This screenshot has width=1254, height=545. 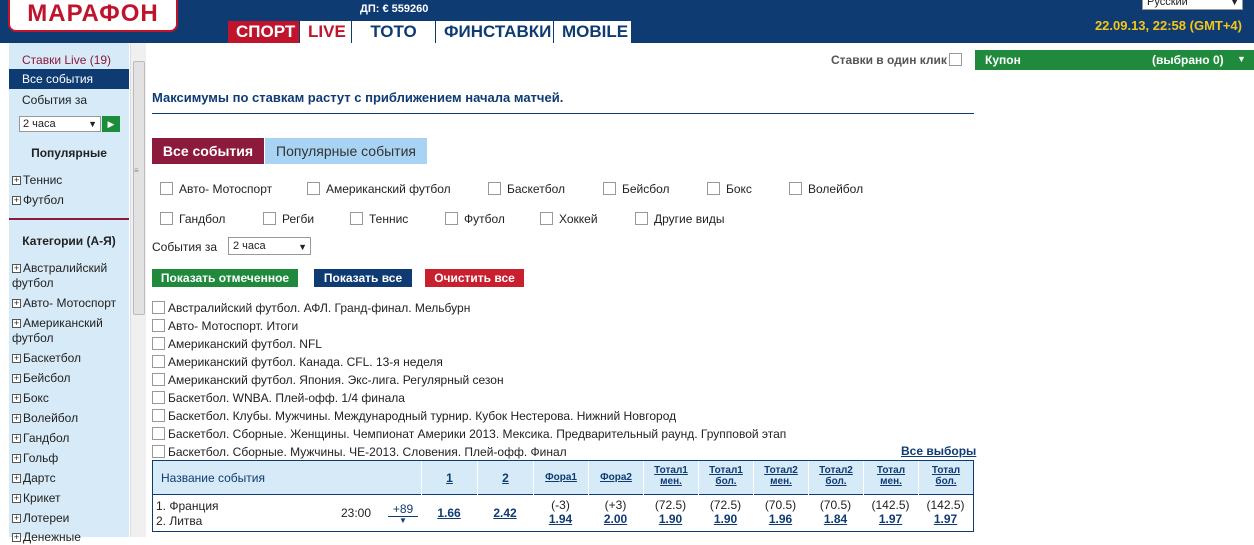 I want to click on odd-cell-total2-over: (70.5) 1.84, so click(x=835, y=513).